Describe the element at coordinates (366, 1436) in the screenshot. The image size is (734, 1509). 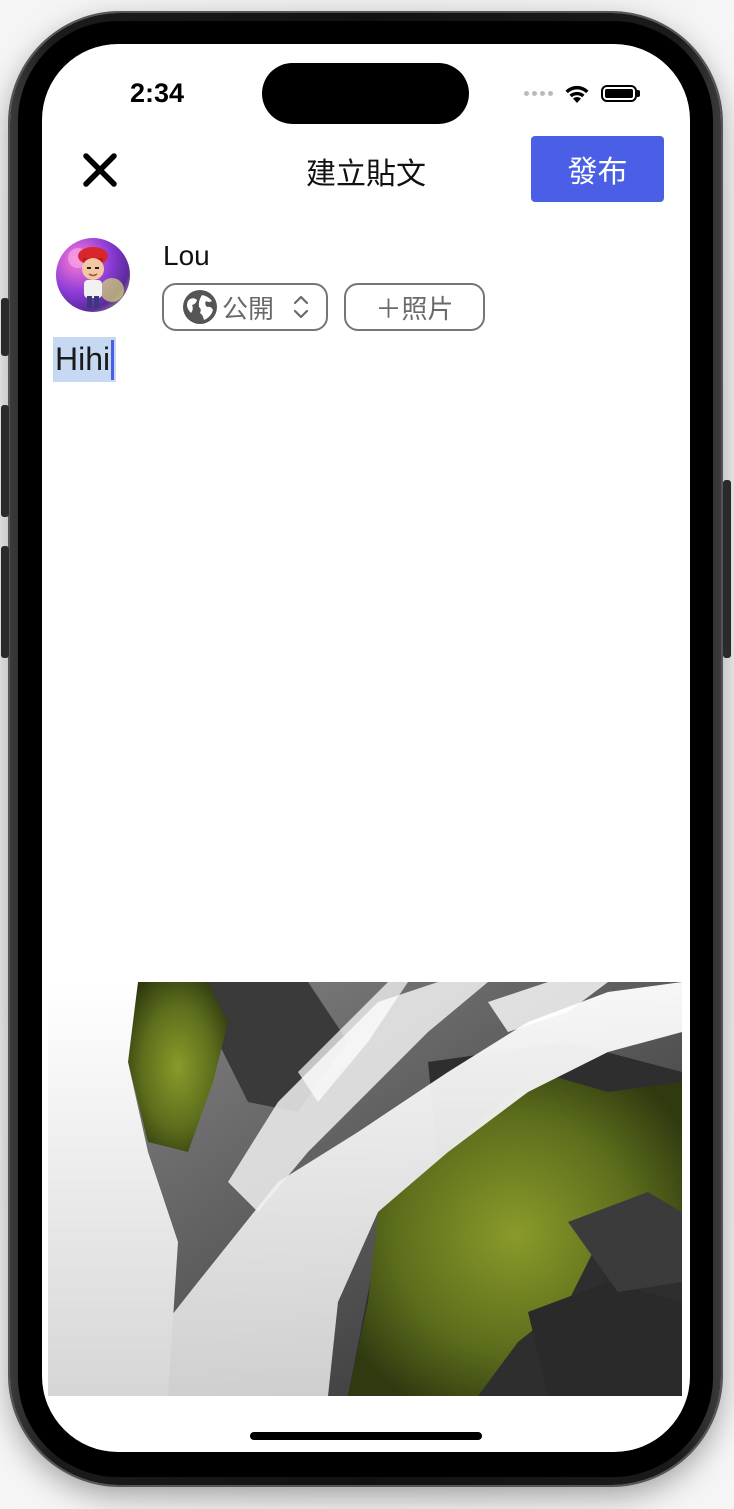
I see `home-indicator` at that location.